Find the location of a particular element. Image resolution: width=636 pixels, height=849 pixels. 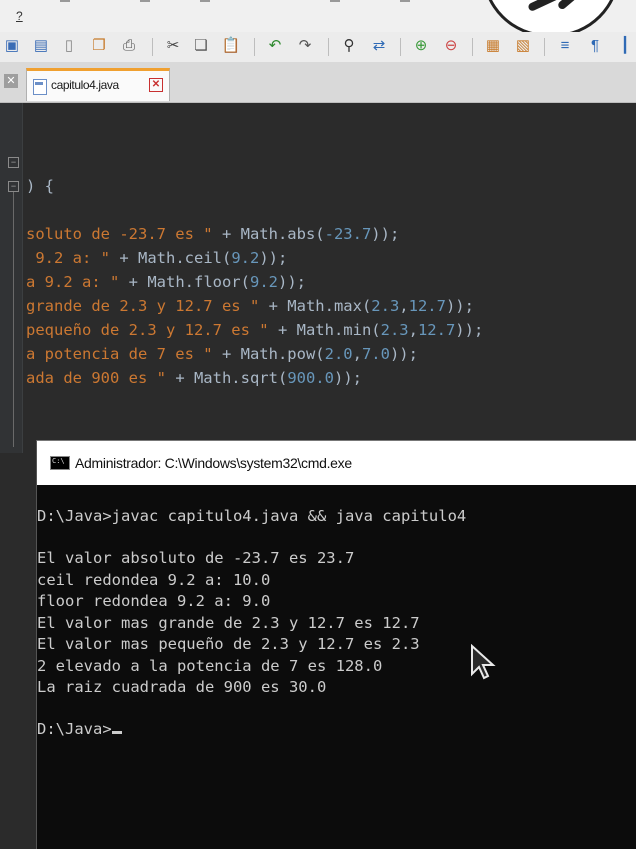

save-icon: ▣ is located at coordinates (12, 46).